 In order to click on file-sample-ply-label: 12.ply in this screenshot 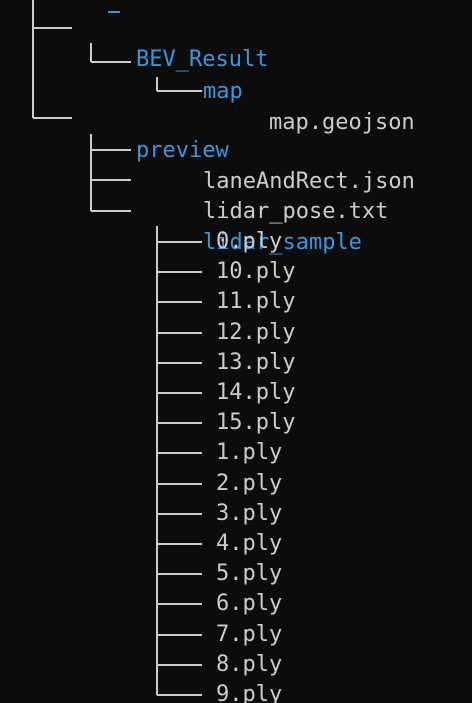, I will do `click(256, 332)`.